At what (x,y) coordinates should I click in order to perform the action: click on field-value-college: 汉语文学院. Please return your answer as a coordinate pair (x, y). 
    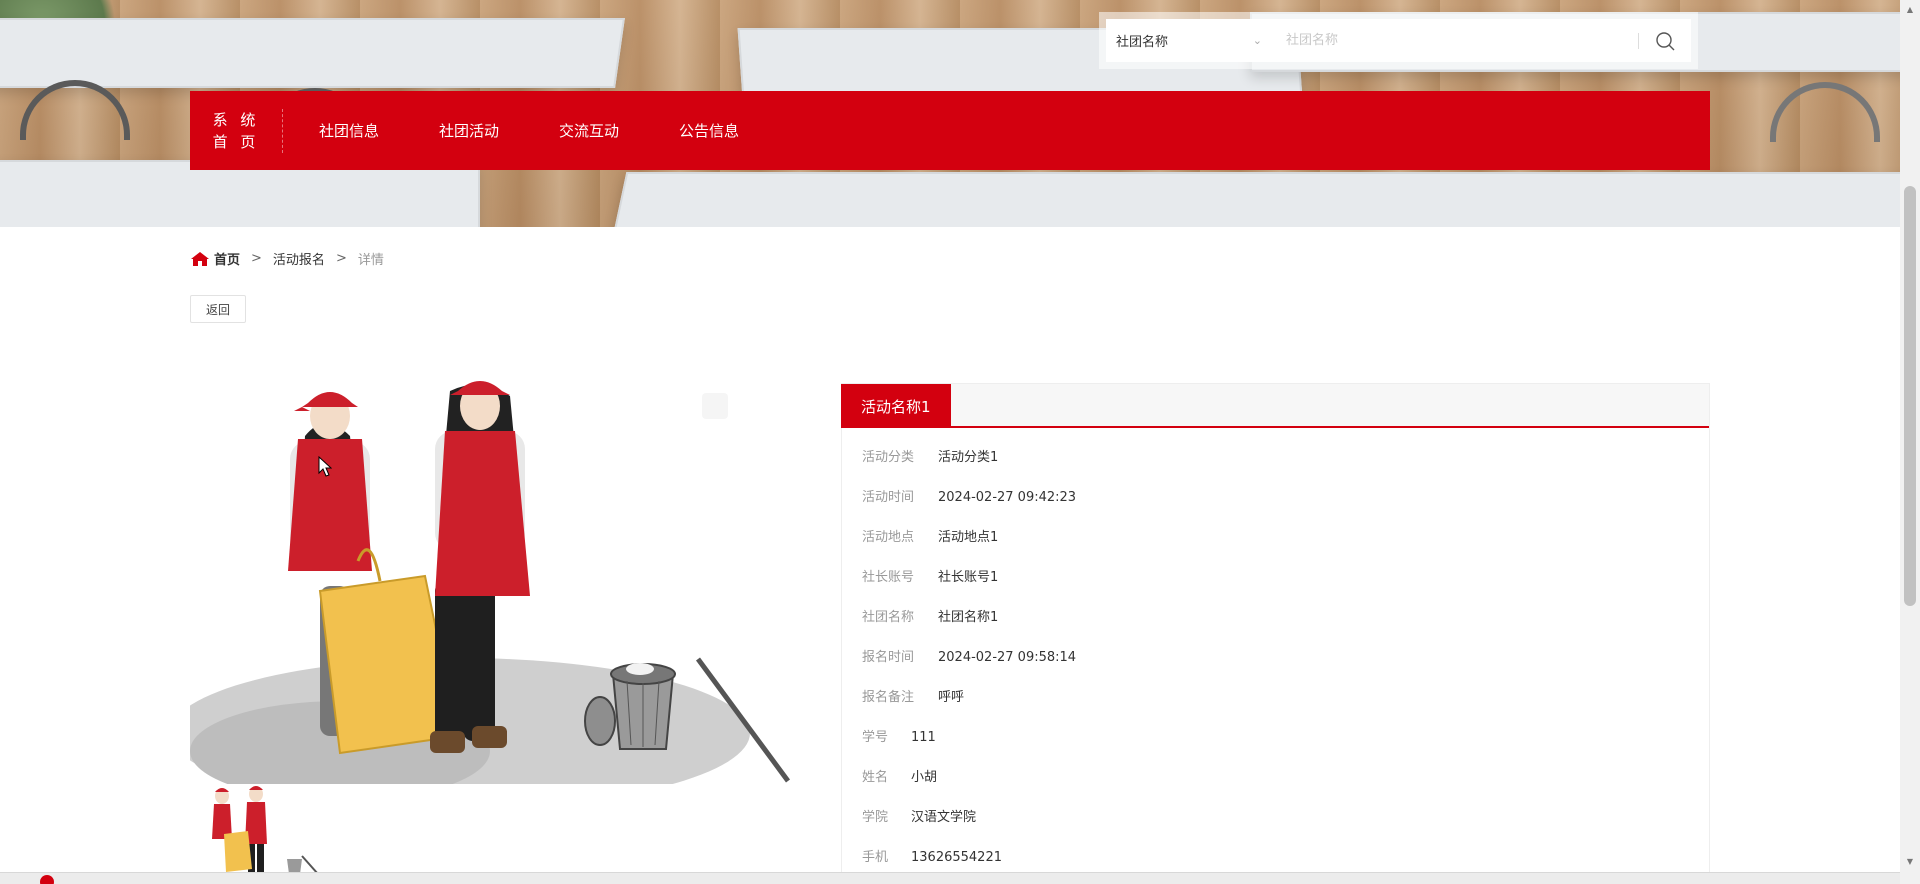
    Looking at the image, I should click on (944, 817).